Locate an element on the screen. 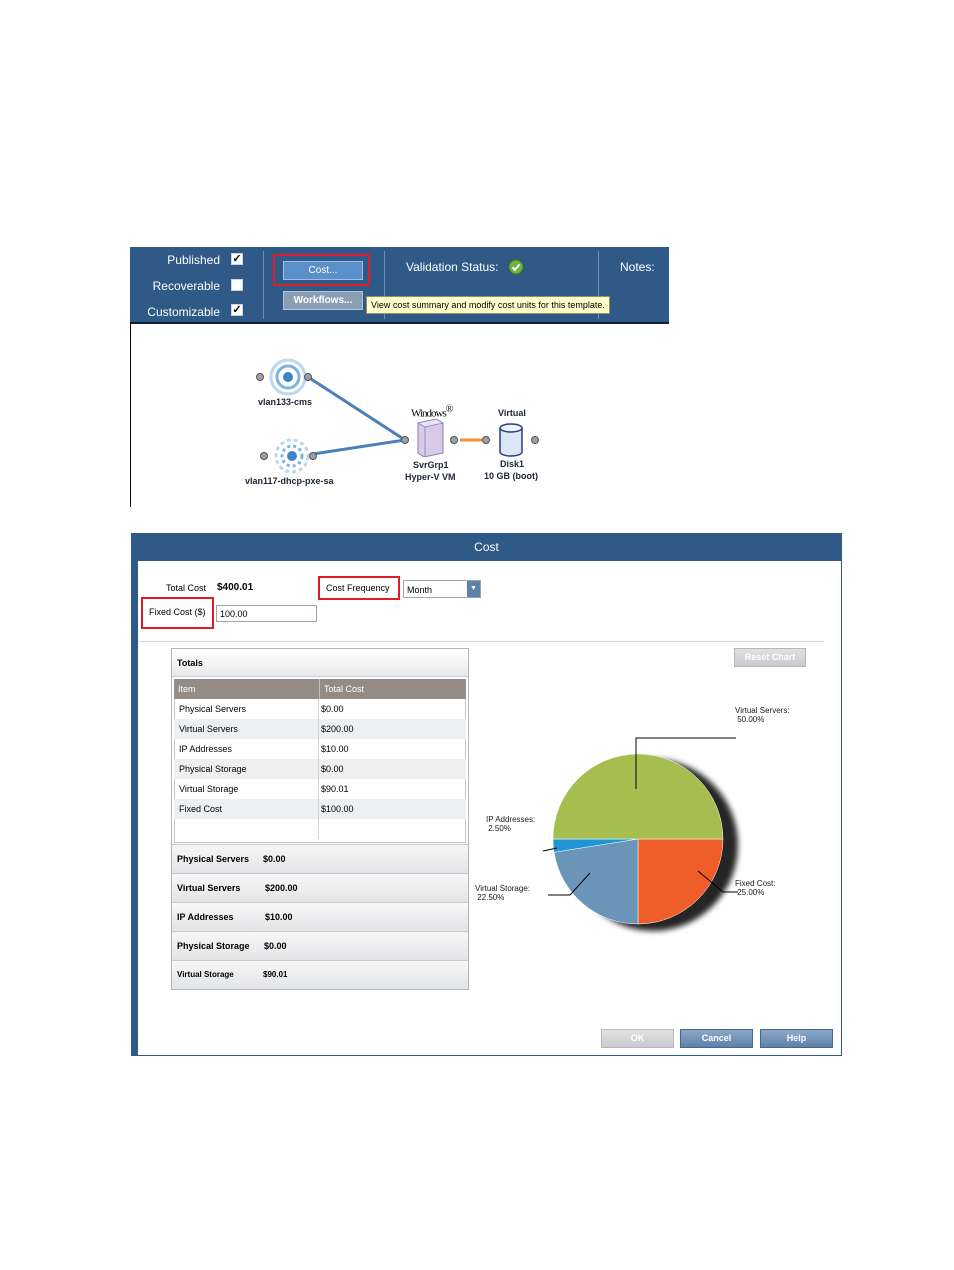 This screenshot has height=1270, width=954. fixed-cost-highlight is located at coordinates (177, 613).